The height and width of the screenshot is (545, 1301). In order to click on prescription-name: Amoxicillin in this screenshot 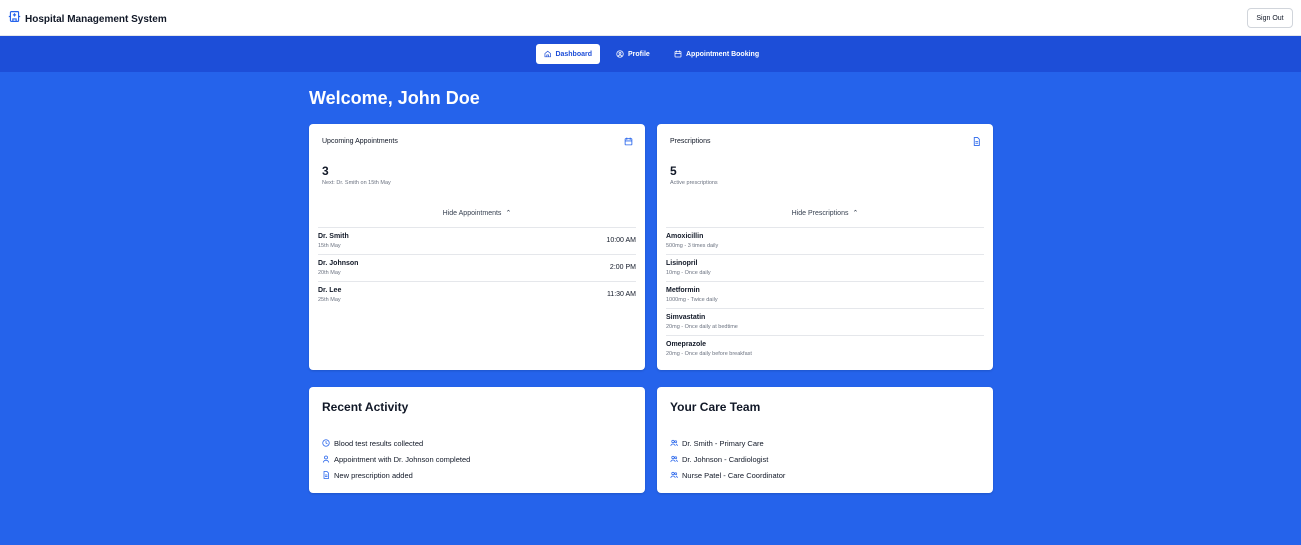, I will do `click(685, 236)`.